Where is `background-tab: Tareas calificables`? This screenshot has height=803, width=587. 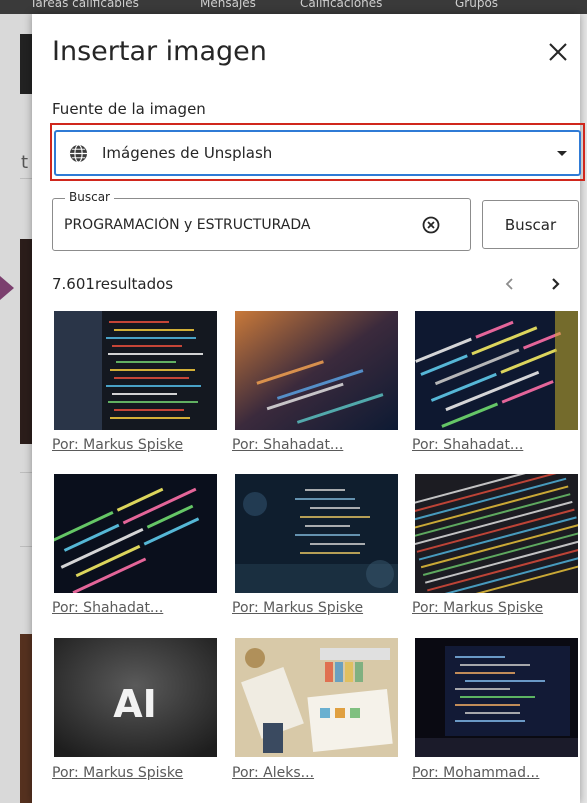 background-tab: Tareas calificables is located at coordinates (84, 5).